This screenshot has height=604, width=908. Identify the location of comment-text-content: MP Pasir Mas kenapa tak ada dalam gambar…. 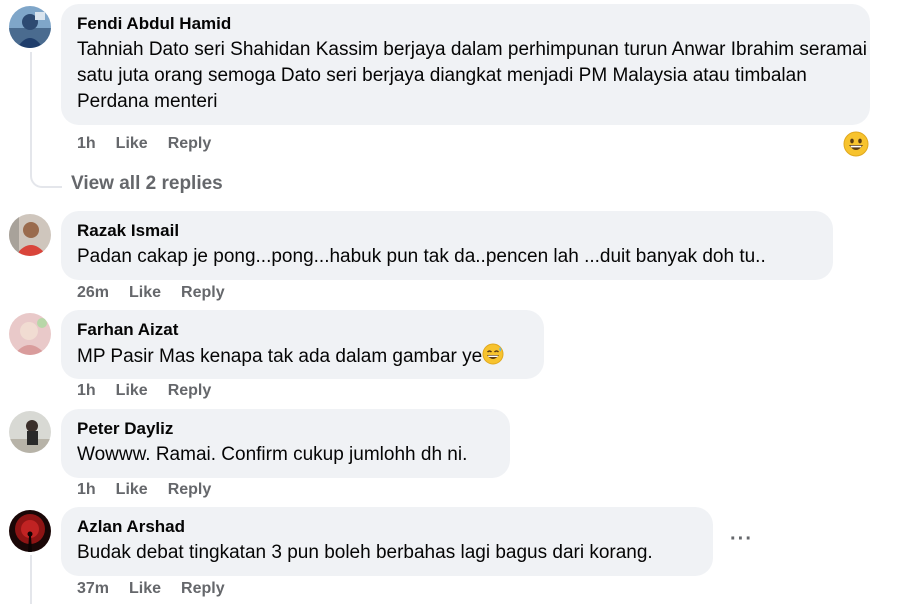
(280, 356).